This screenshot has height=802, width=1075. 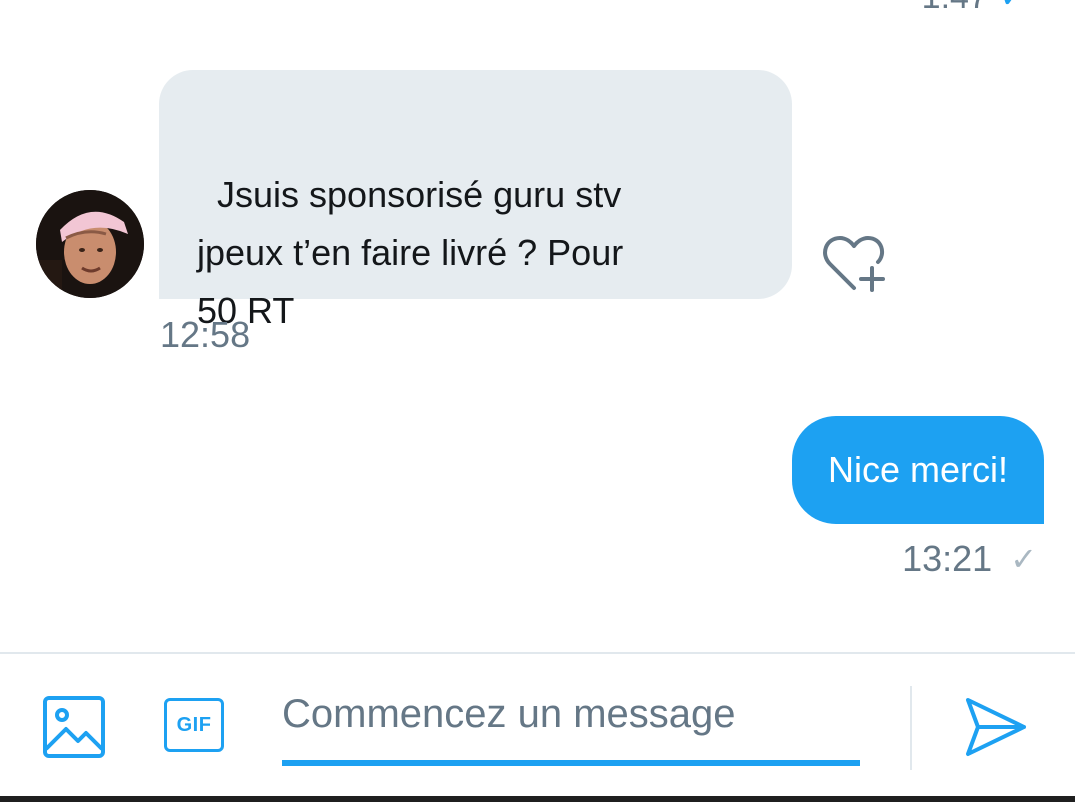 What do you see at coordinates (854, 263) in the screenshot?
I see `heart-plus-icon` at bounding box center [854, 263].